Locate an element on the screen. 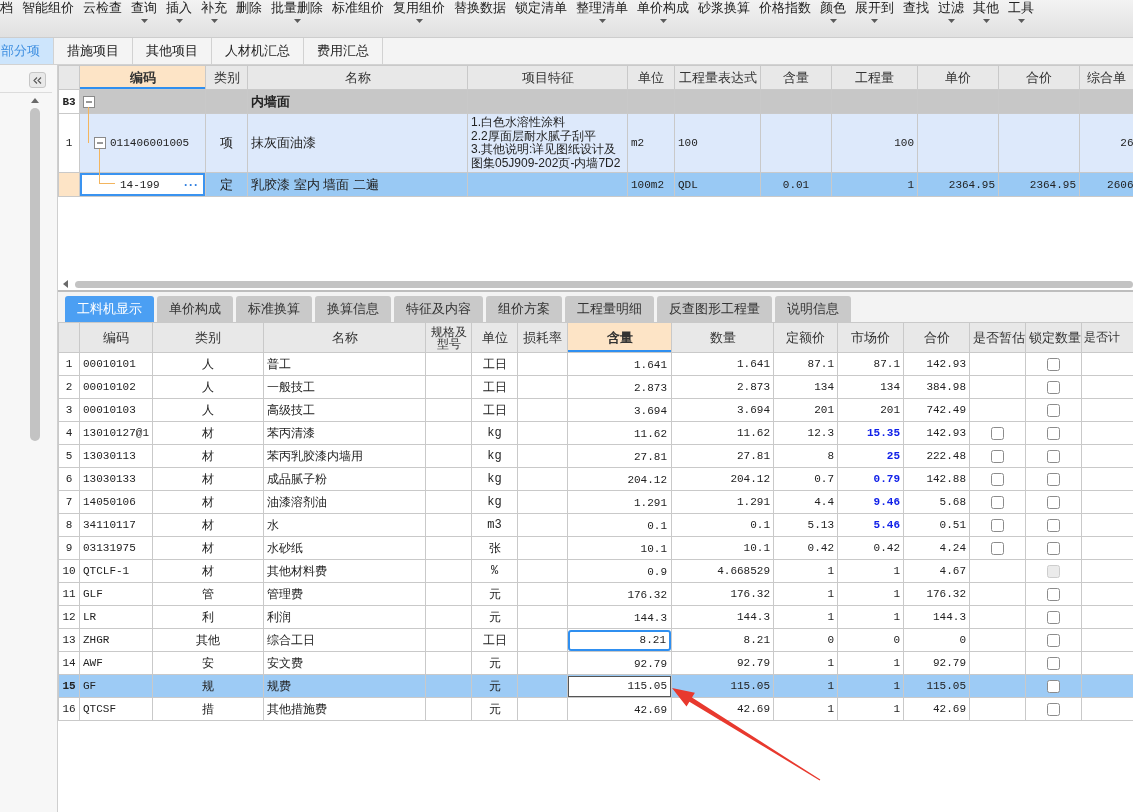  toolbar-button: 整理清单 is located at coordinates (602, 15).